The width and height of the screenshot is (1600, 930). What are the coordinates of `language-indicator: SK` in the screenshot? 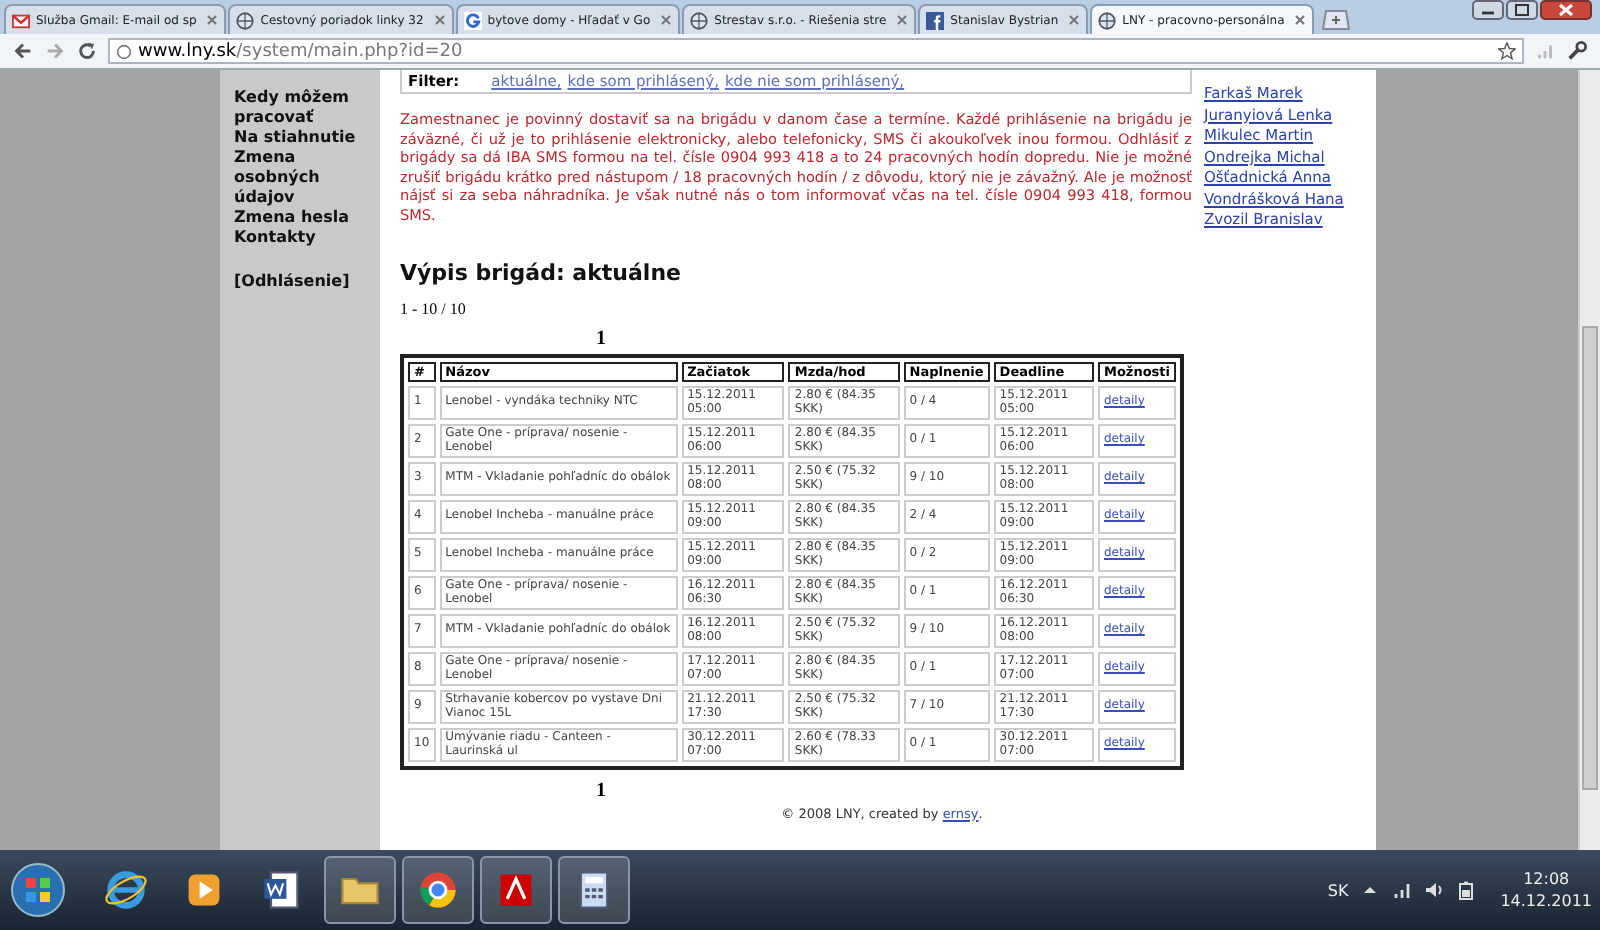 It's located at (1338, 890).